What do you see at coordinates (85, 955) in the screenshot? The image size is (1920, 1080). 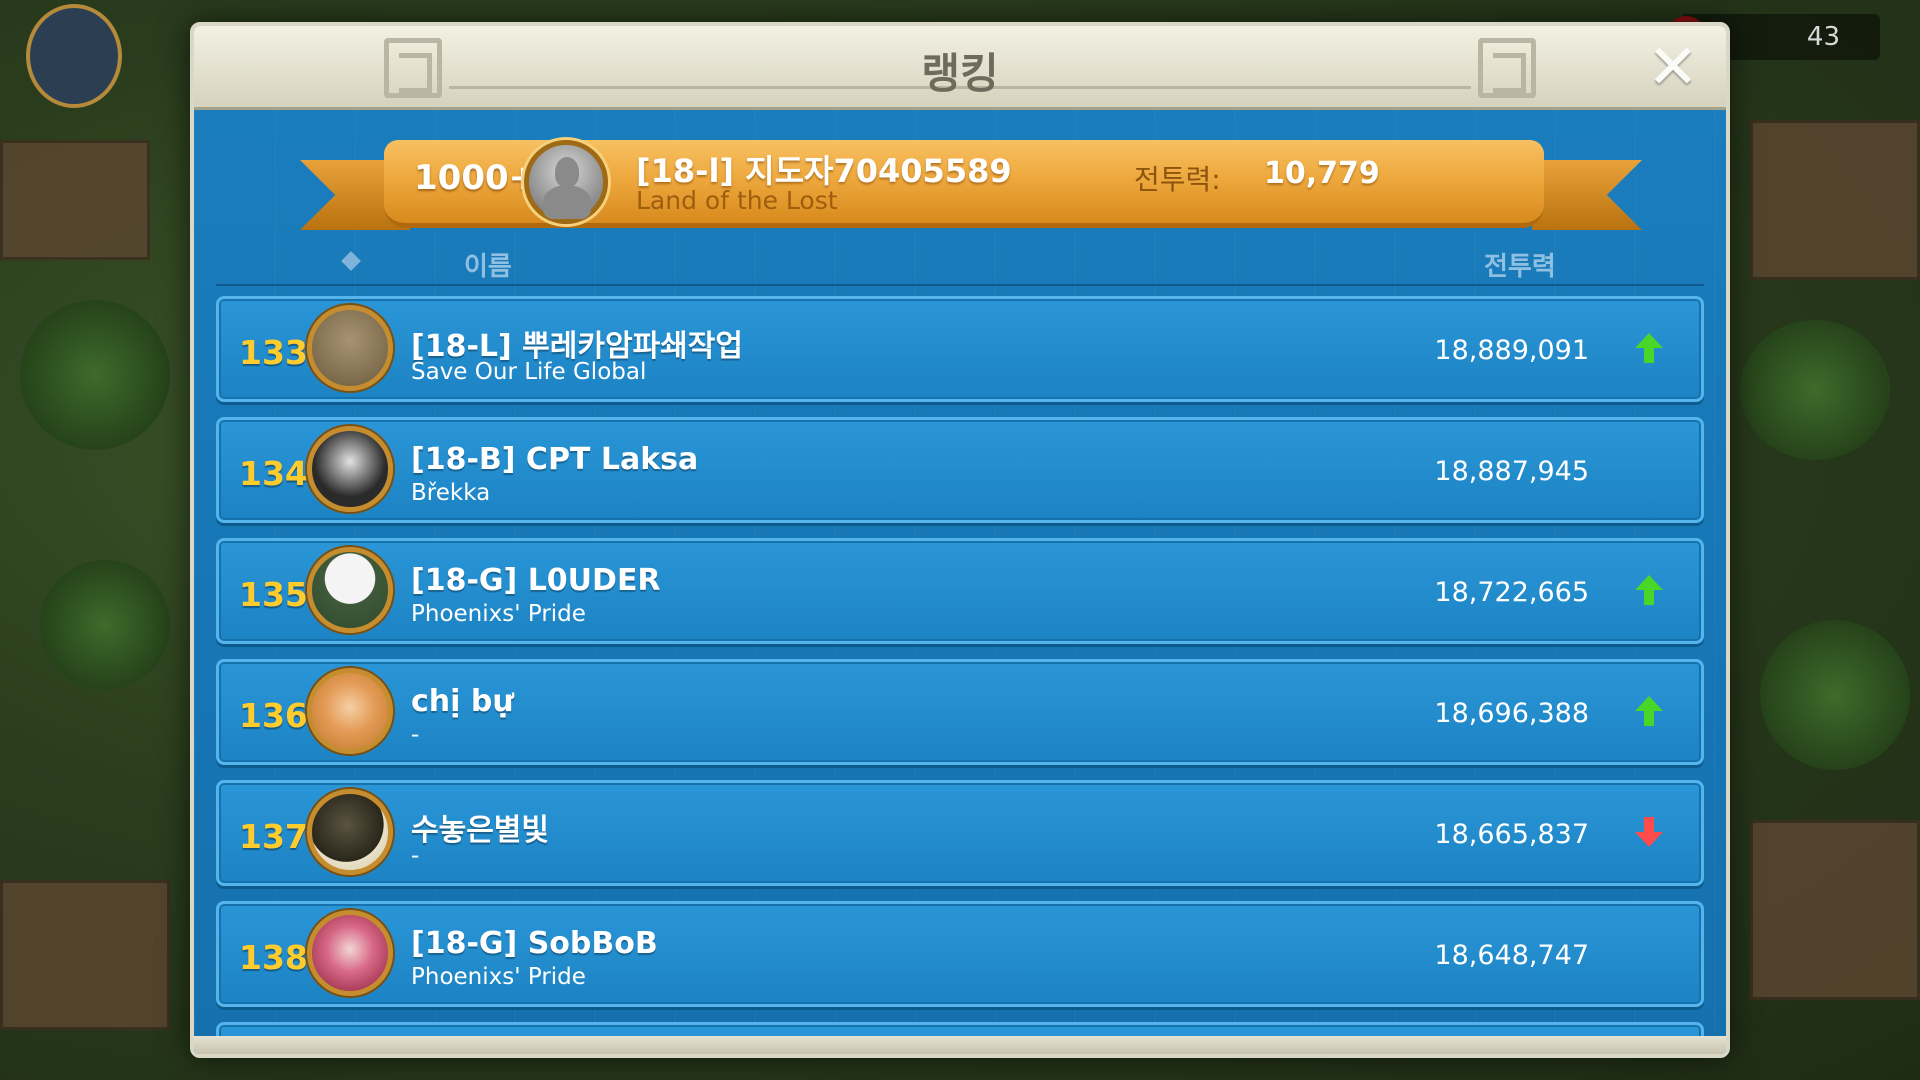 I see `background-wall-bottom-left` at bounding box center [85, 955].